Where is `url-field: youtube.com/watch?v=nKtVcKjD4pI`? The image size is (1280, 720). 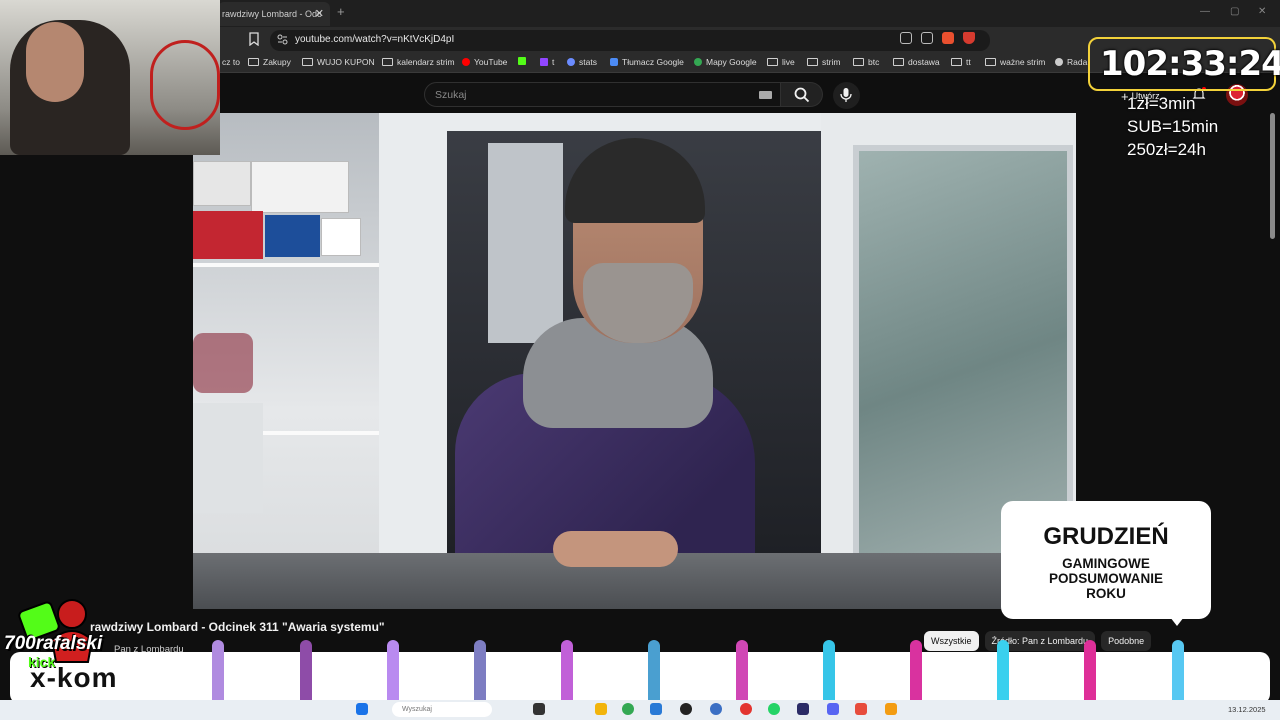 url-field: youtube.com/watch?v=nKtVcKjD4pI is located at coordinates (630, 40).